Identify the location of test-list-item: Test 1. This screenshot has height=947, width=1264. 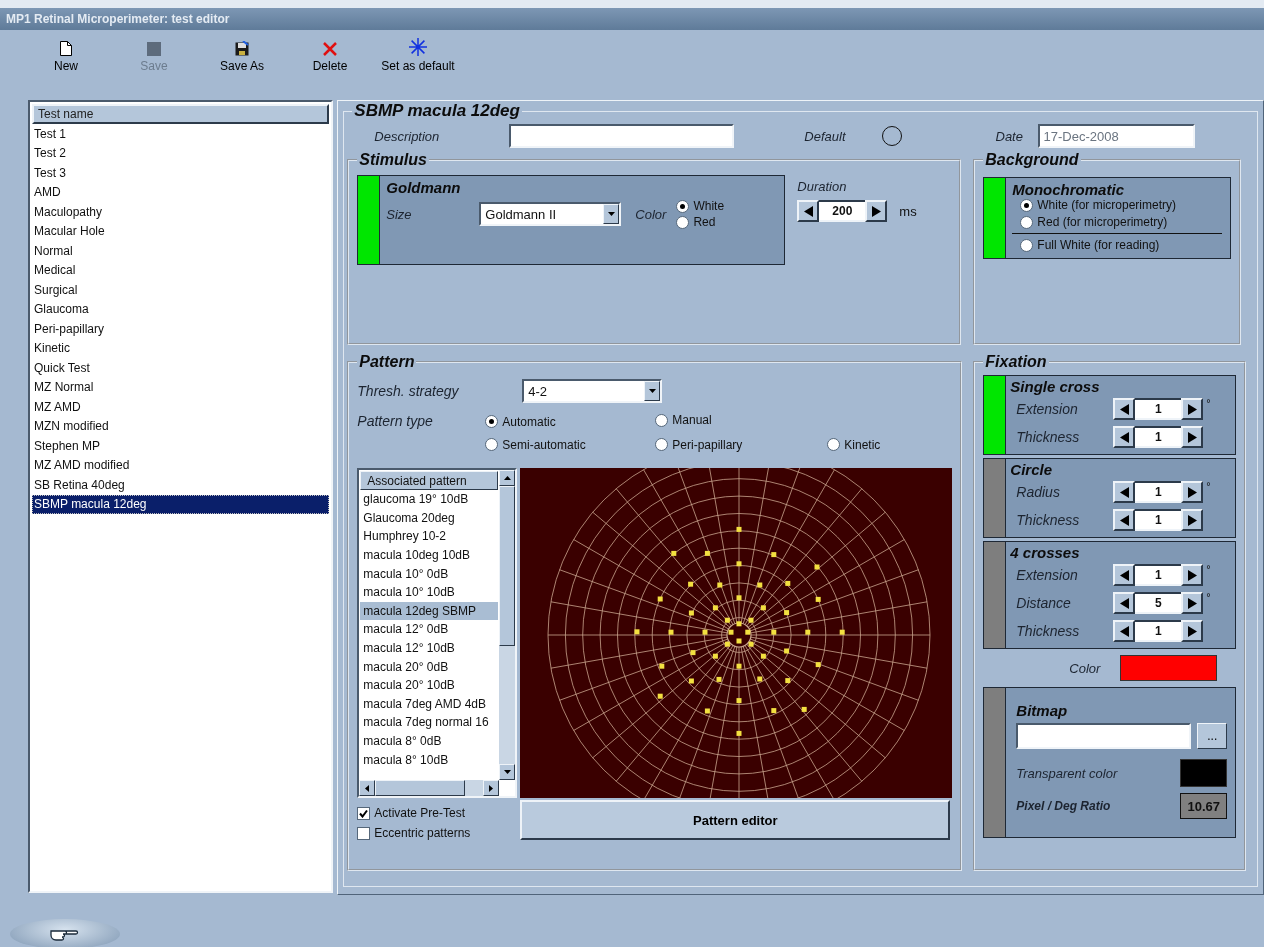
(181, 134).